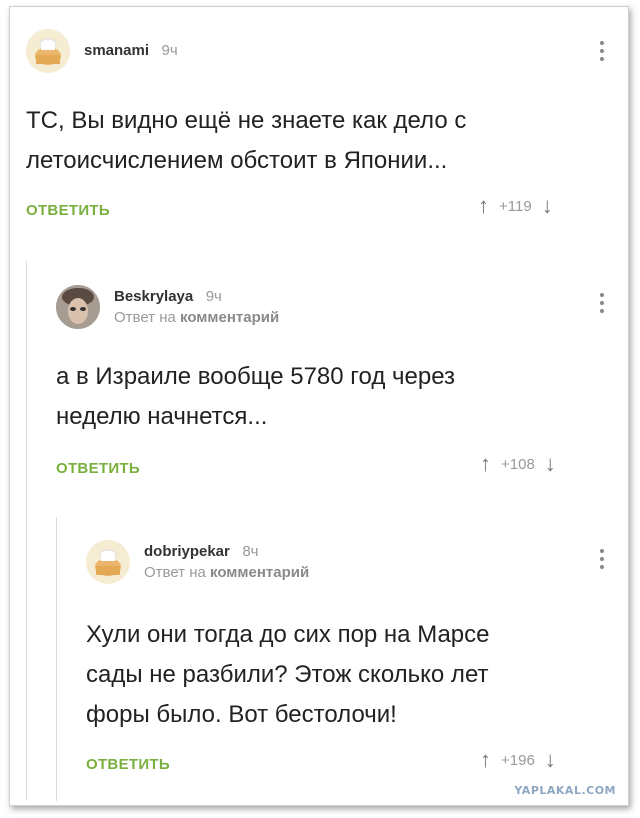 The image size is (640, 818). Describe the element at coordinates (288, 634) in the screenshot. I see `comment-text-line: Хули они тогда до сих пор на Марсе` at that location.